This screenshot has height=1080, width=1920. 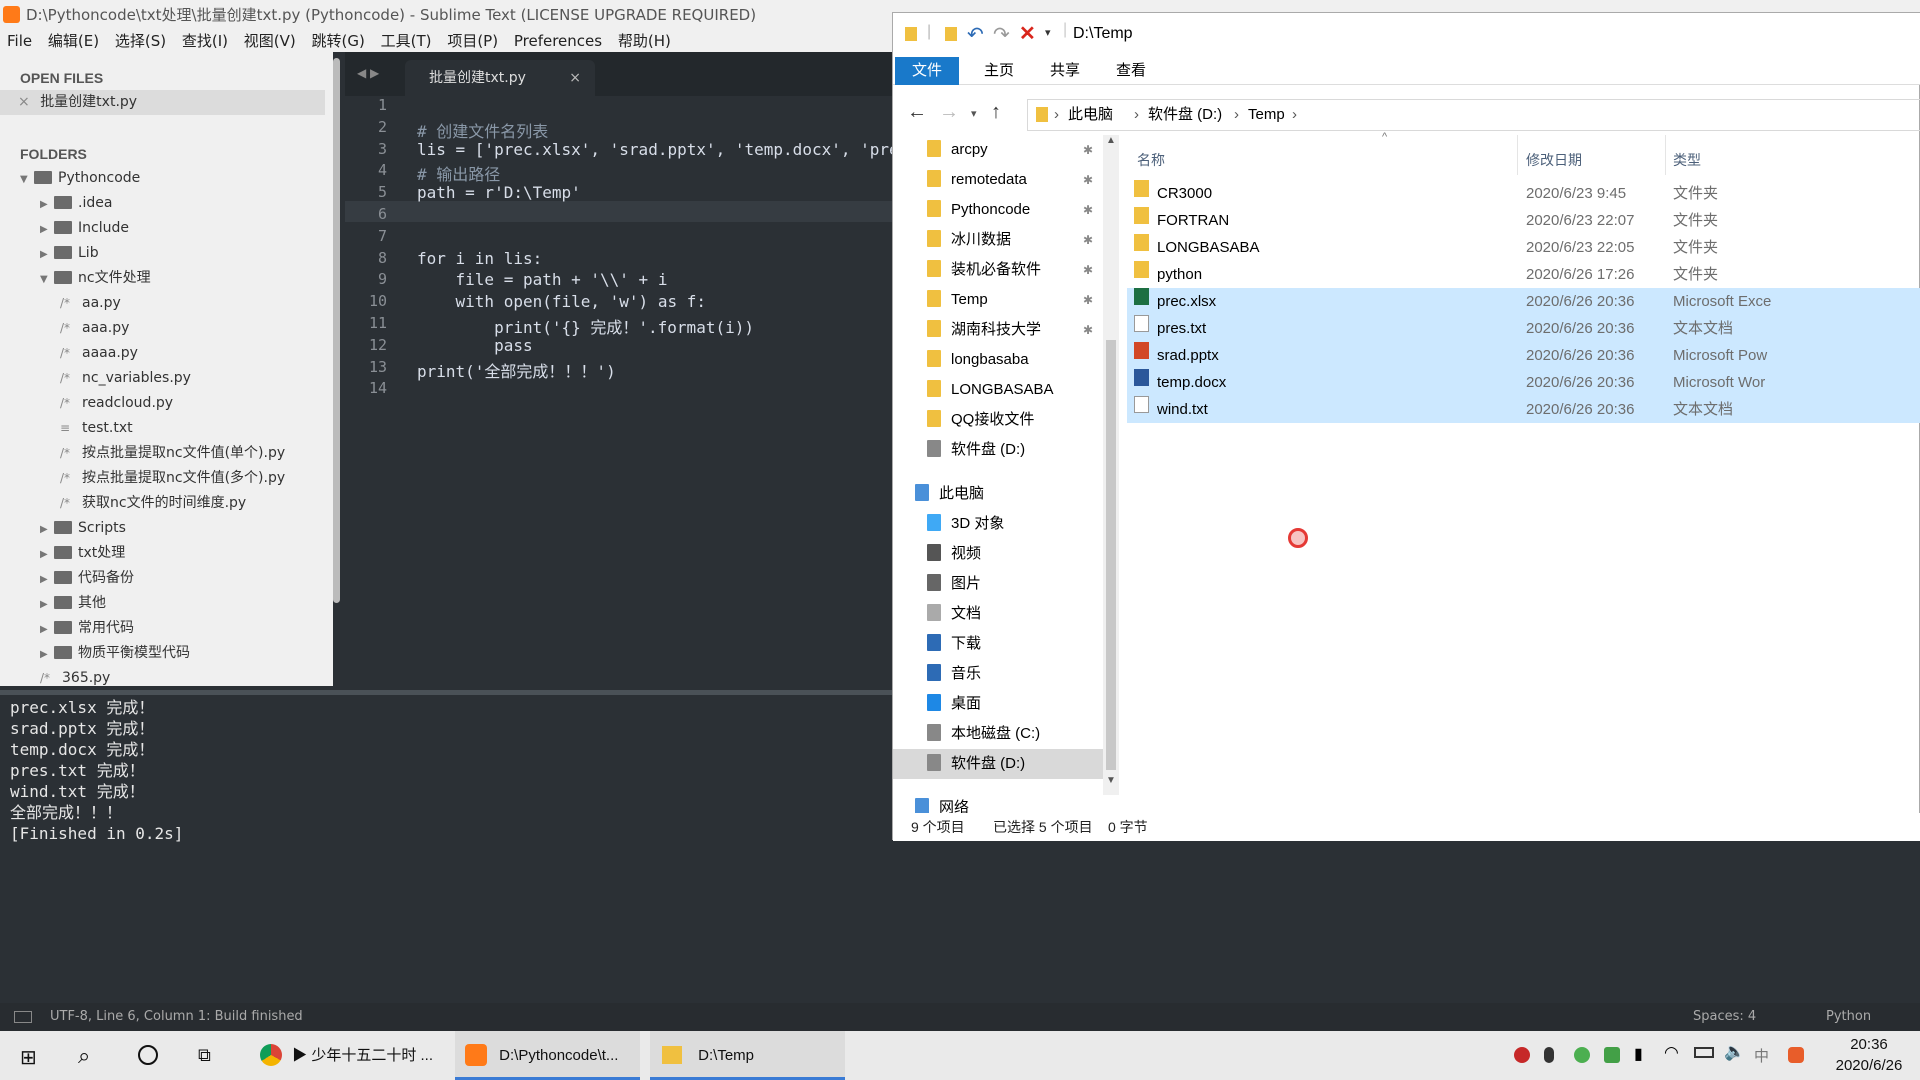 I want to click on ribbon-tab-view: 查看, so click(x=1131, y=71).